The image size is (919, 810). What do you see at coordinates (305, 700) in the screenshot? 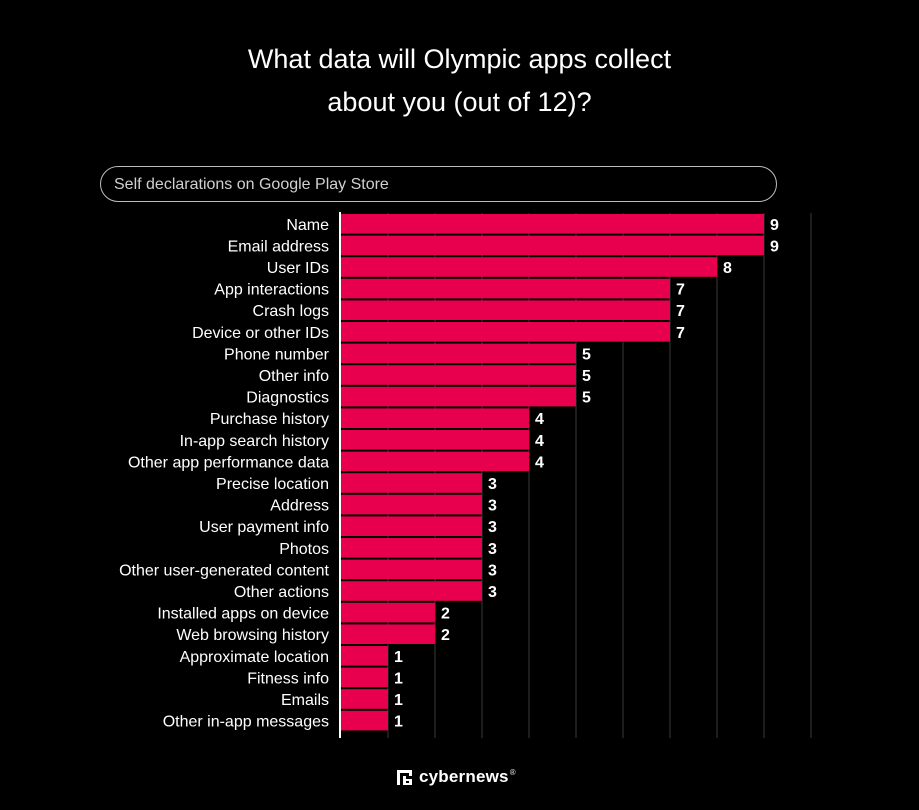
I see `category-label: Emails` at bounding box center [305, 700].